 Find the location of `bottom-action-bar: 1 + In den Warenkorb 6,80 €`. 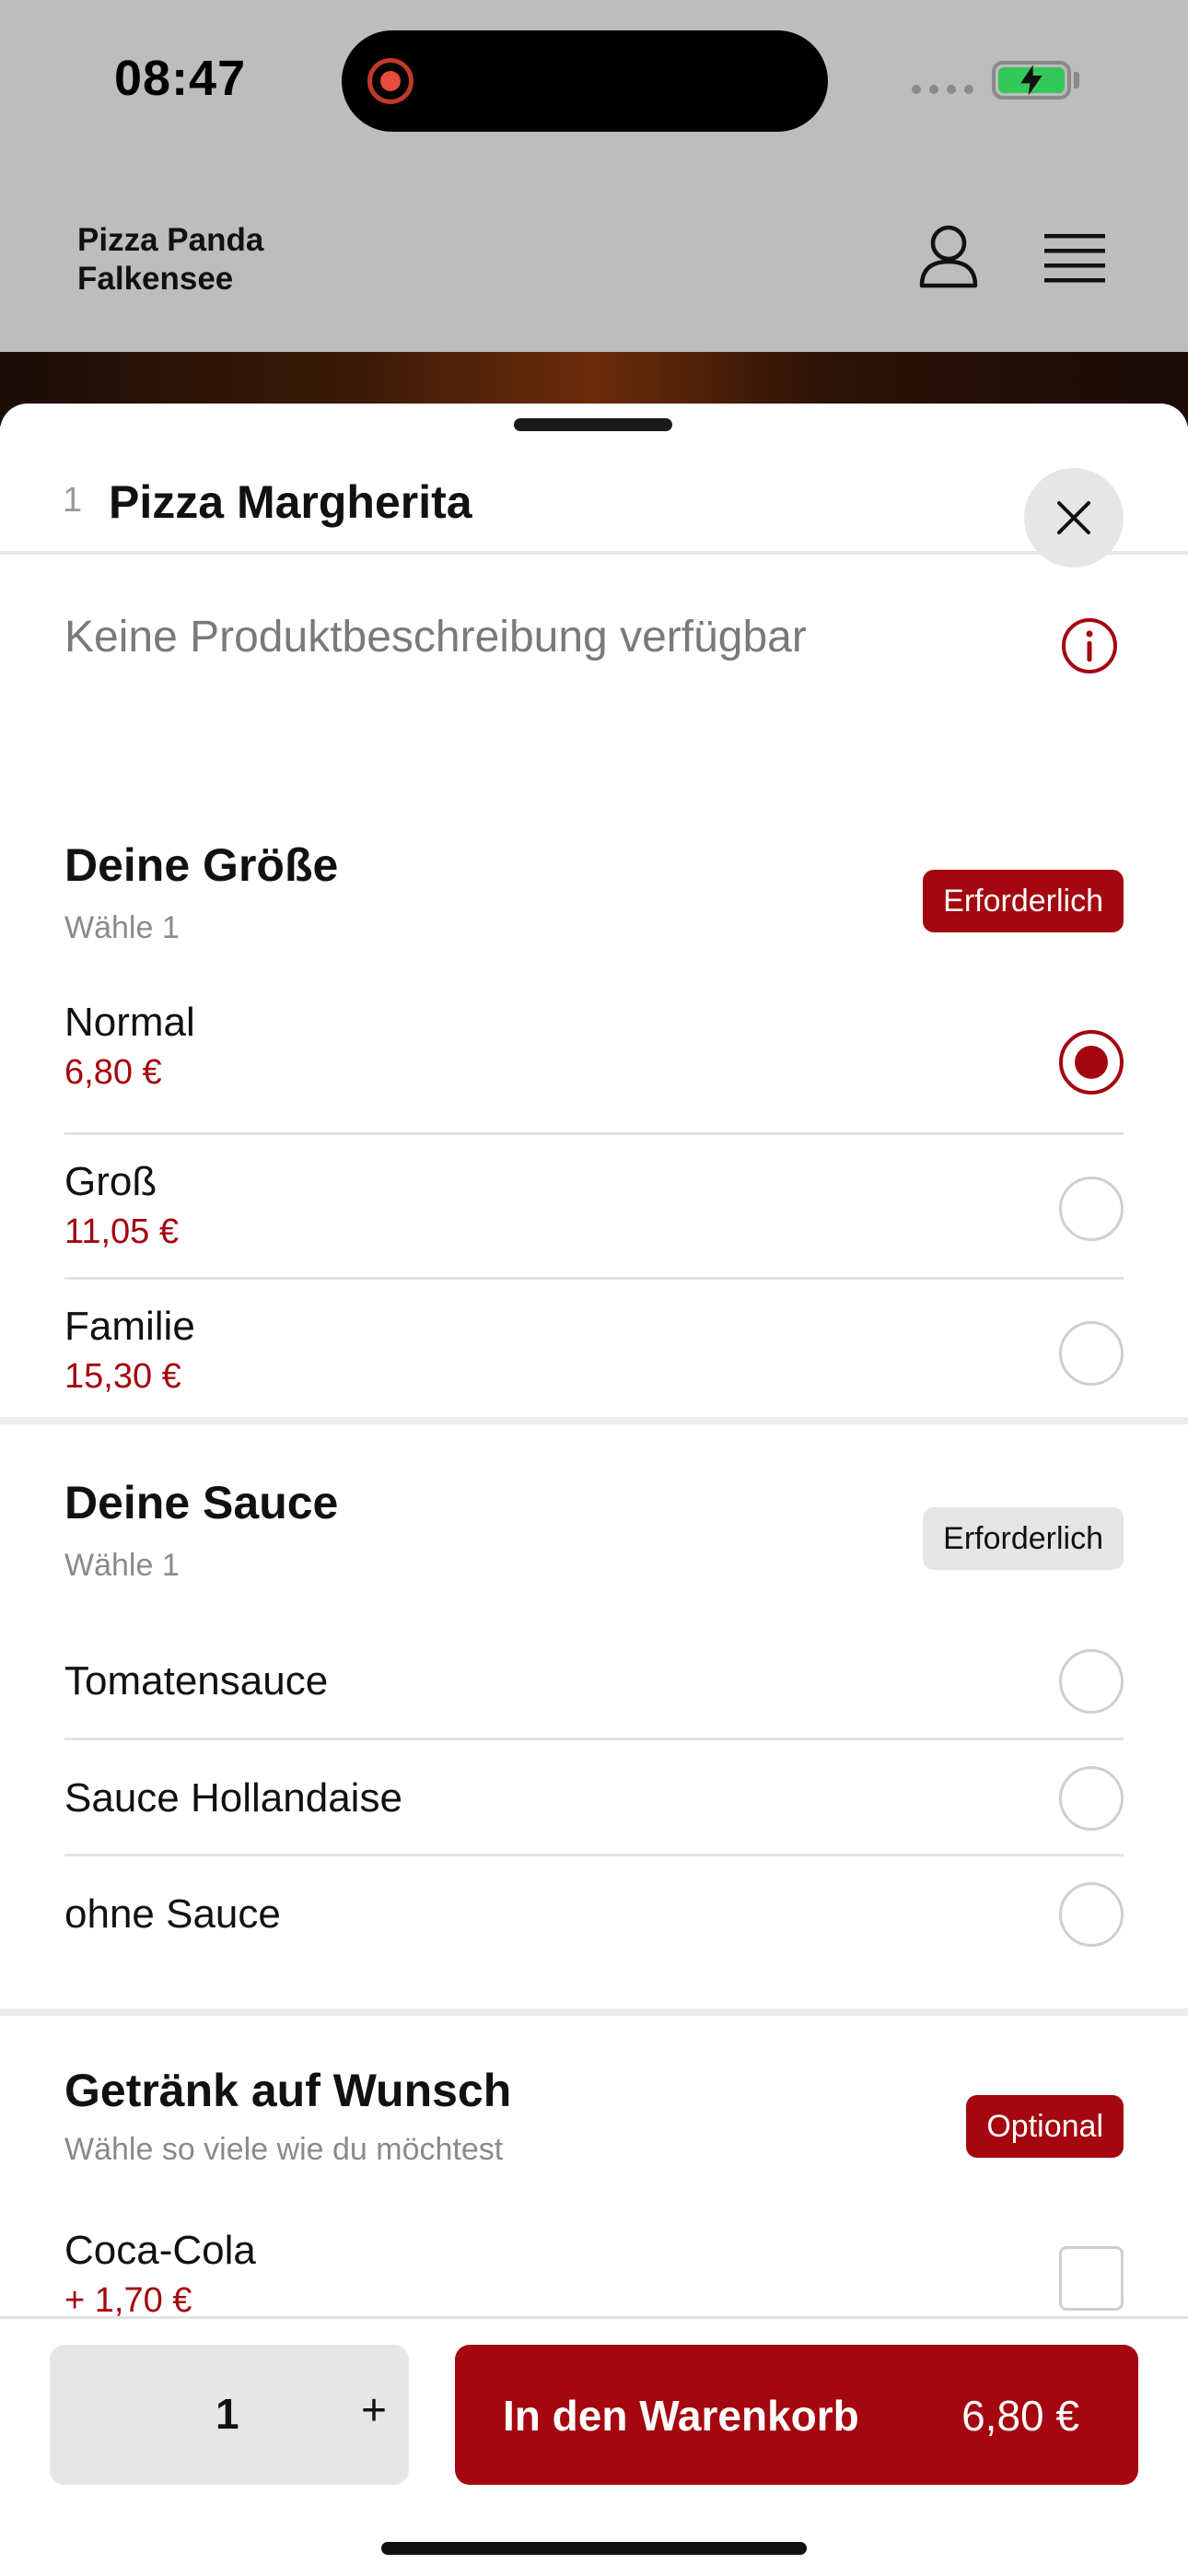

bottom-action-bar: 1 + In den Warenkorb 6,80 € is located at coordinates (594, 2446).